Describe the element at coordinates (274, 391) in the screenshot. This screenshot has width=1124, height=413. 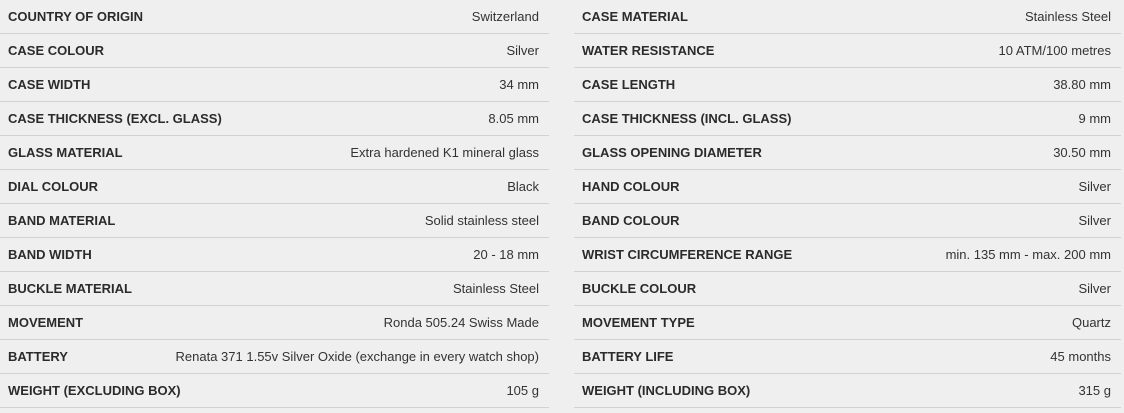
I see `spec-row-weight-excluding-box: WEIGHT (EXCLUDING BOX) 105 g` at that location.